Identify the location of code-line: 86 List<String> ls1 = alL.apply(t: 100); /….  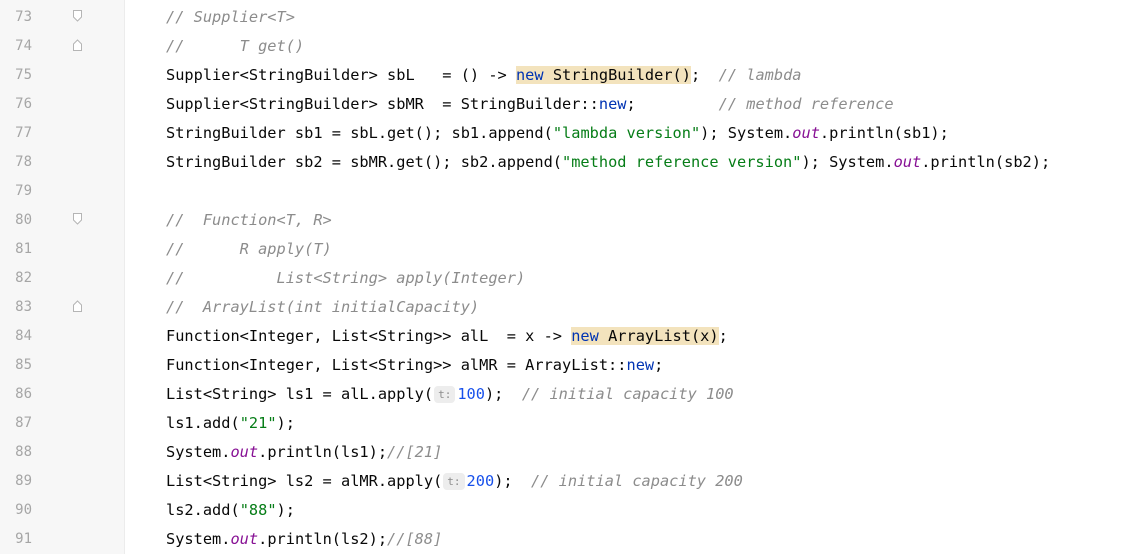
(567, 394).